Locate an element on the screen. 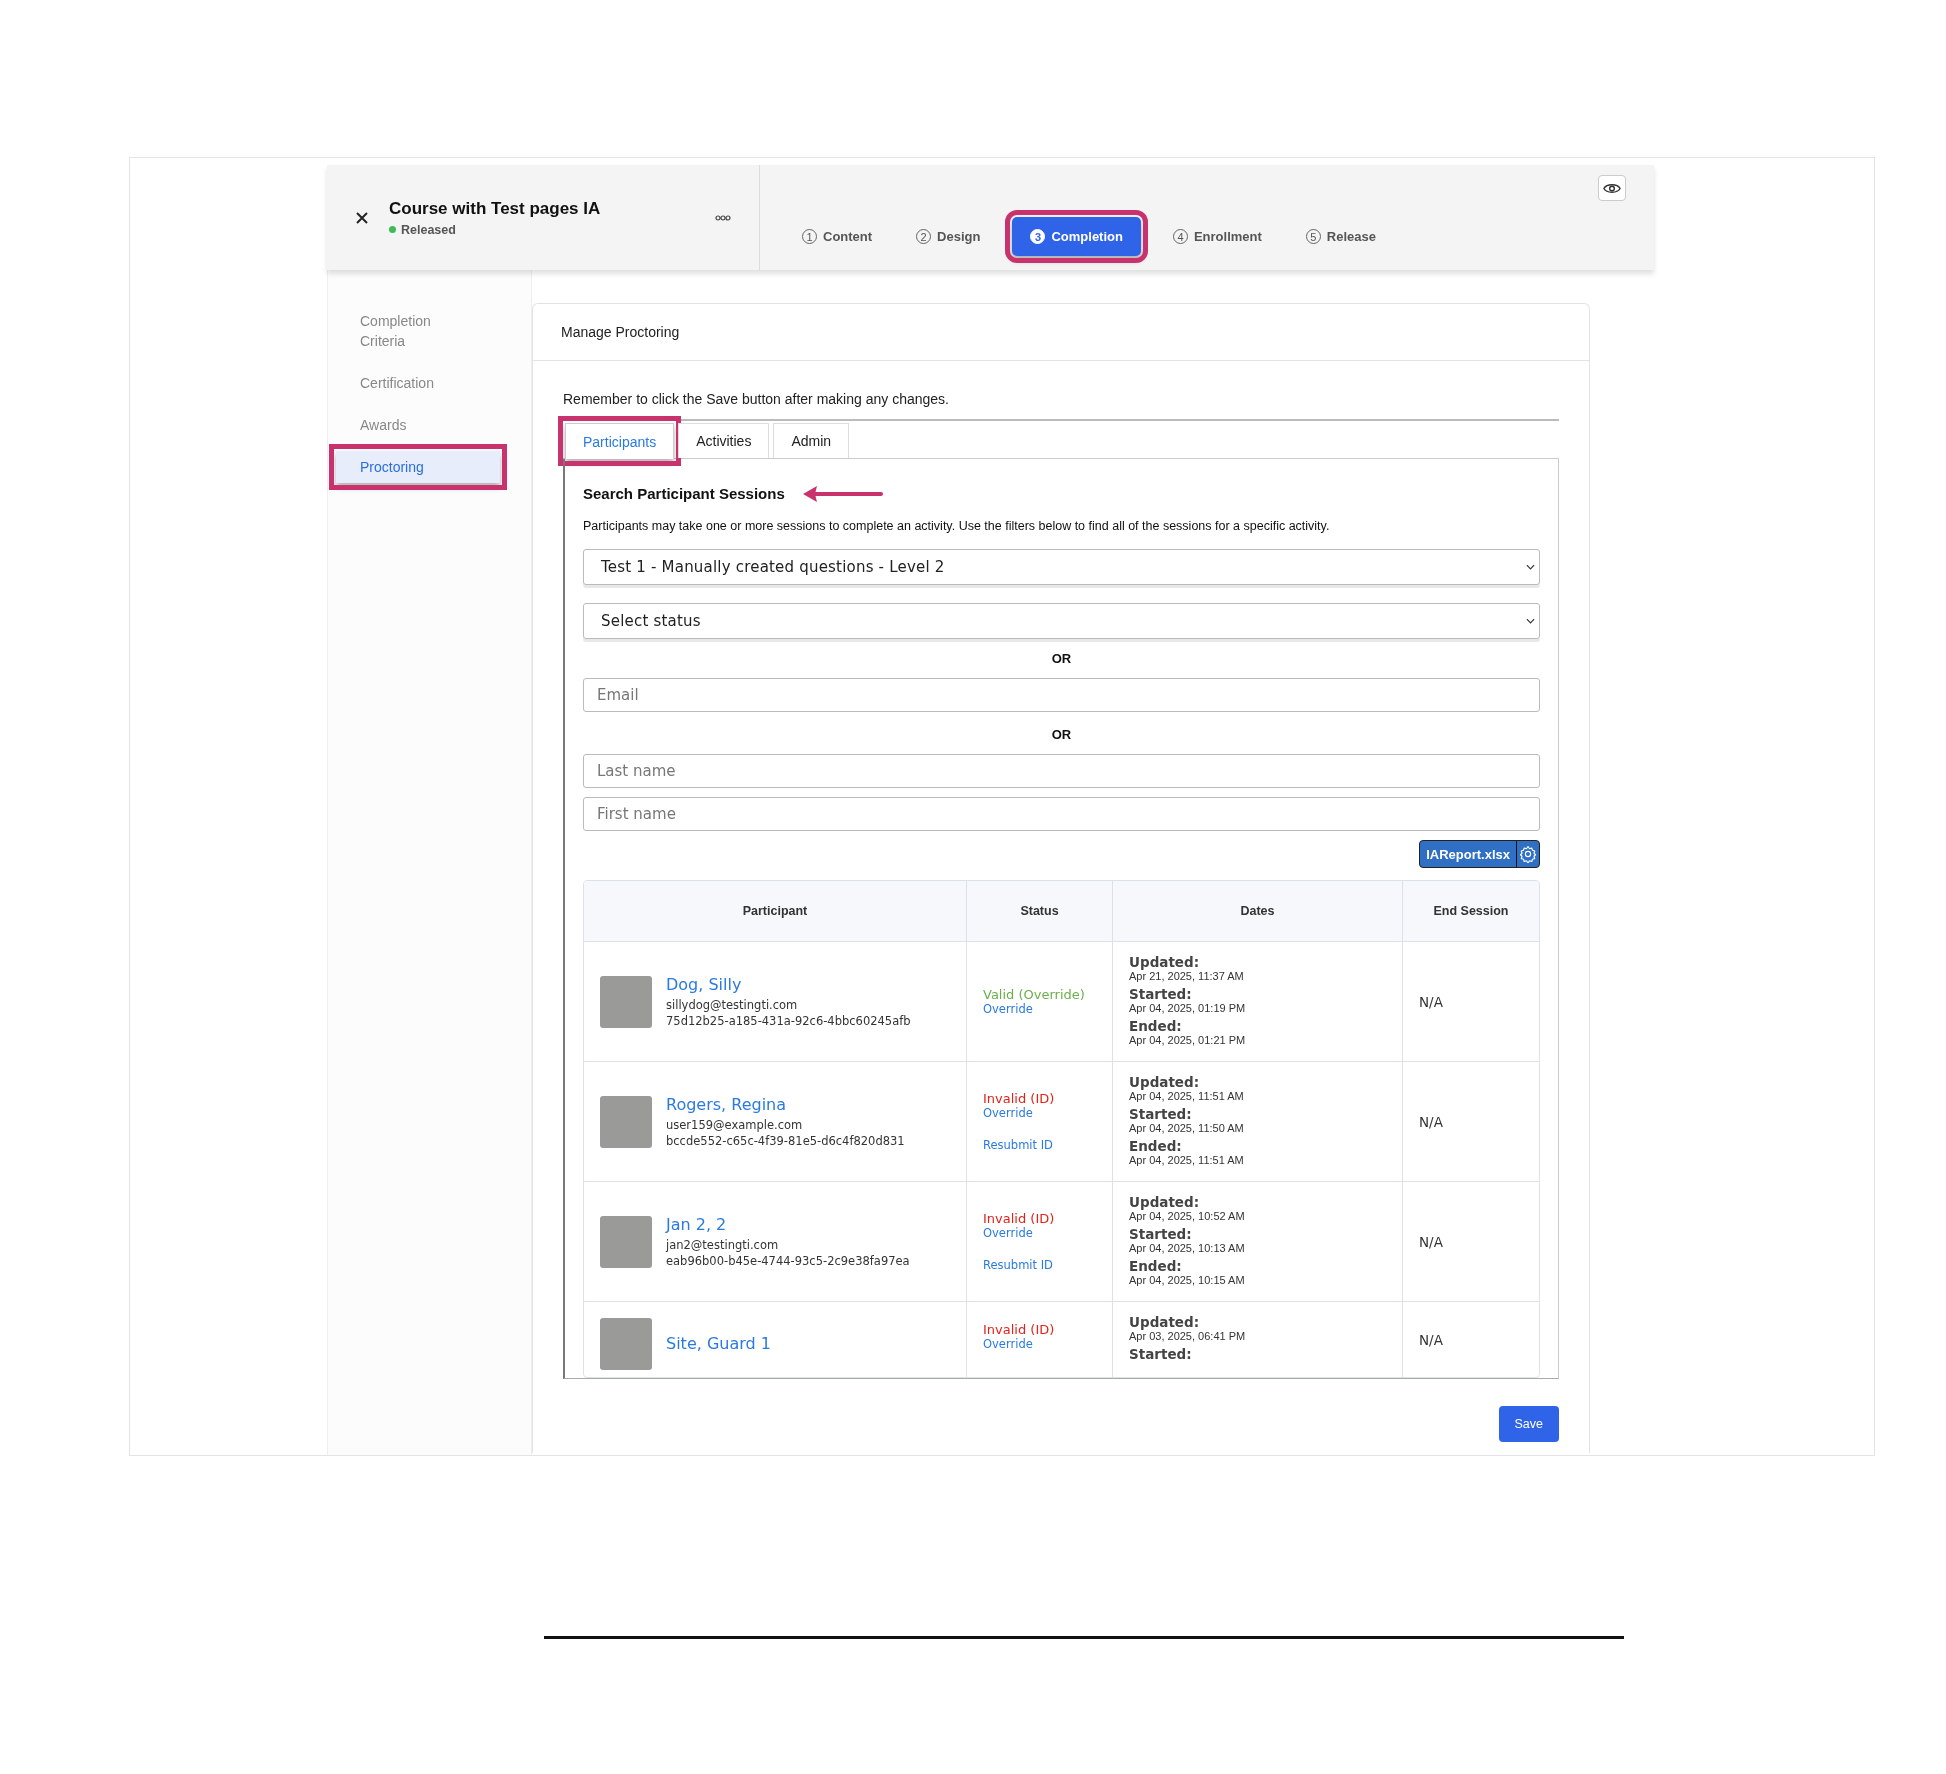 Image resolution: width=1946 pixels, height=1774 pixels. status-text: Valid (Override) is located at coordinates (1034, 994).